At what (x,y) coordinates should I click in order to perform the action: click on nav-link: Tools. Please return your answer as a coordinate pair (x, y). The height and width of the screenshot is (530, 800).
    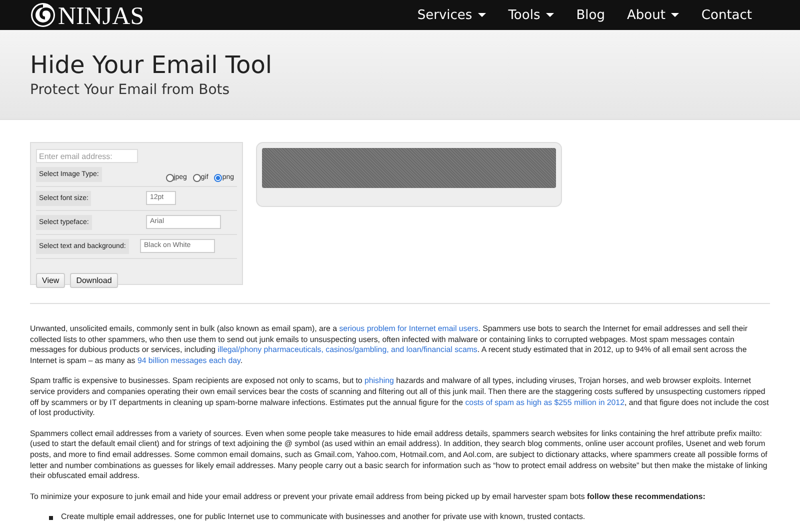
    Looking at the image, I should click on (531, 15).